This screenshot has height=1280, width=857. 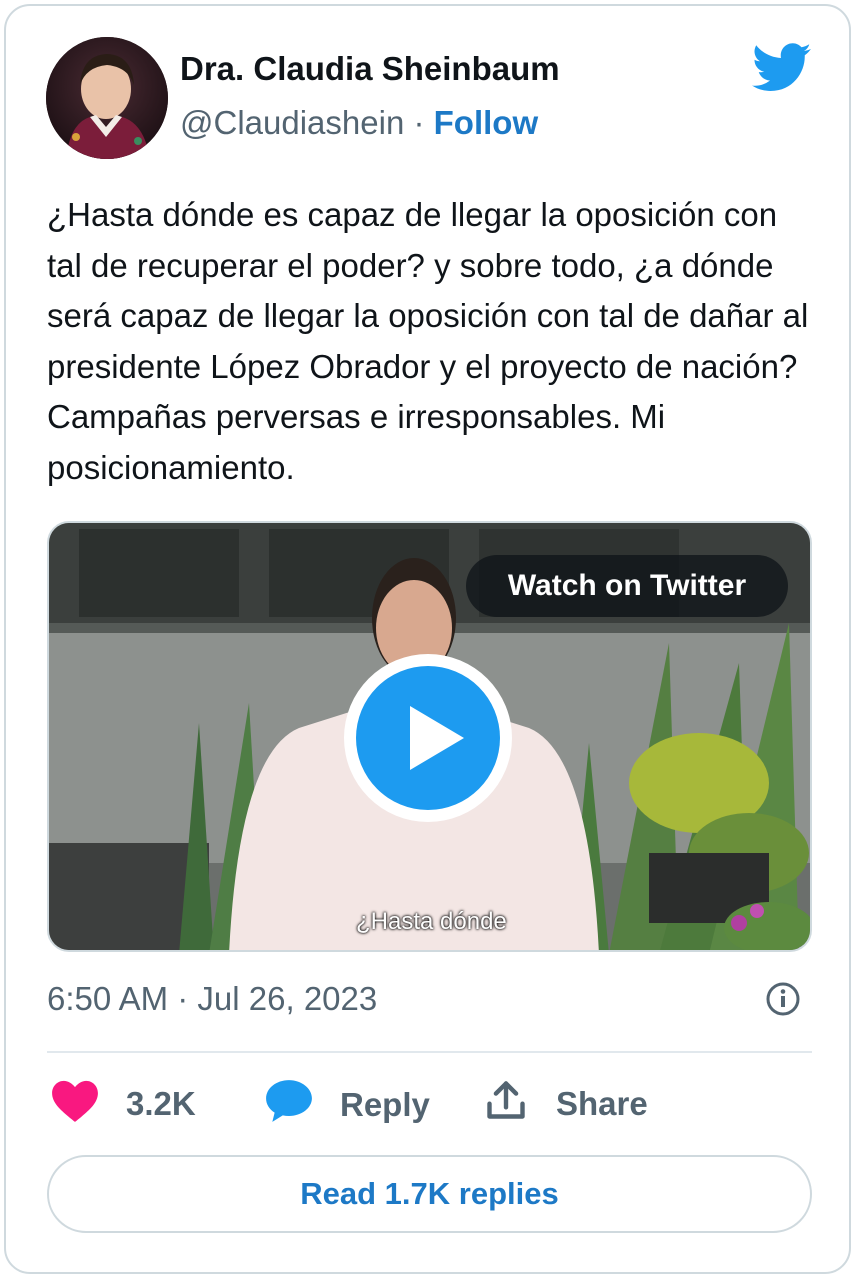 What do you see at coordinates (75, 1104) in the screenshot?
I see `heart-icon` at bounding box center [75, 1104].